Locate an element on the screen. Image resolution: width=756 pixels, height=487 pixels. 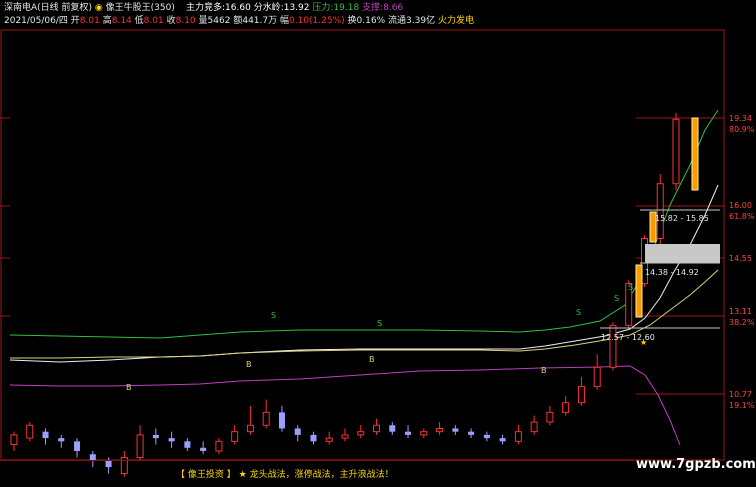
open-value: 8.01 is located at coordinates (89, 21).